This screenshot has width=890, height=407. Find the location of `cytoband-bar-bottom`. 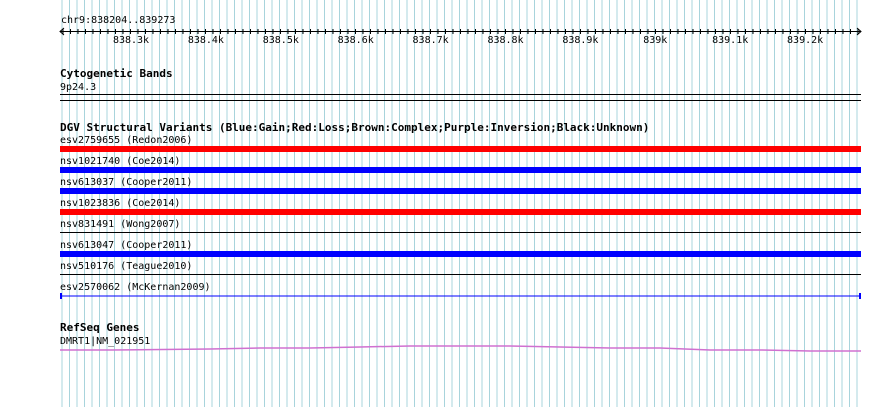

cytoband-bar-bottom is located at coordinates (460, 100).